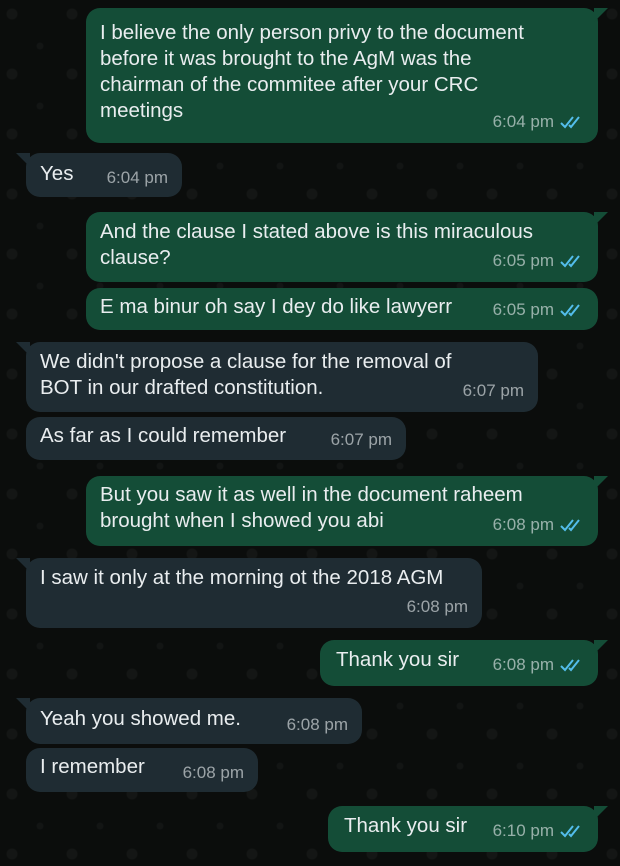  I want to click on message-meta: 6:10 pm, so click(538, 831).